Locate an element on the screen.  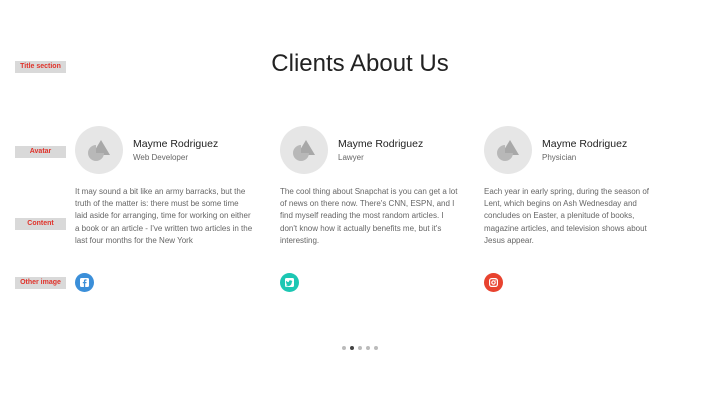
page-title: Clients About Us is located at coordinates (360, 63).